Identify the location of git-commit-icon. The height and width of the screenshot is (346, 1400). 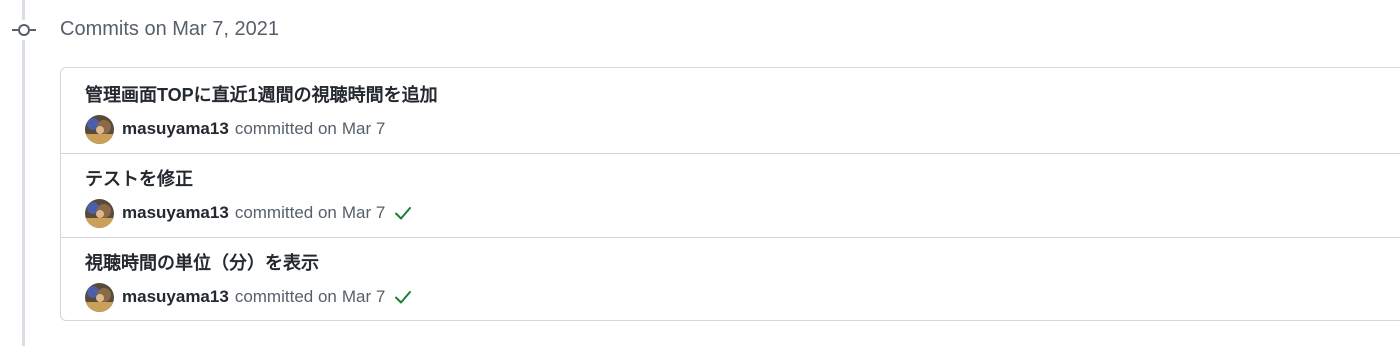
(24, 30).